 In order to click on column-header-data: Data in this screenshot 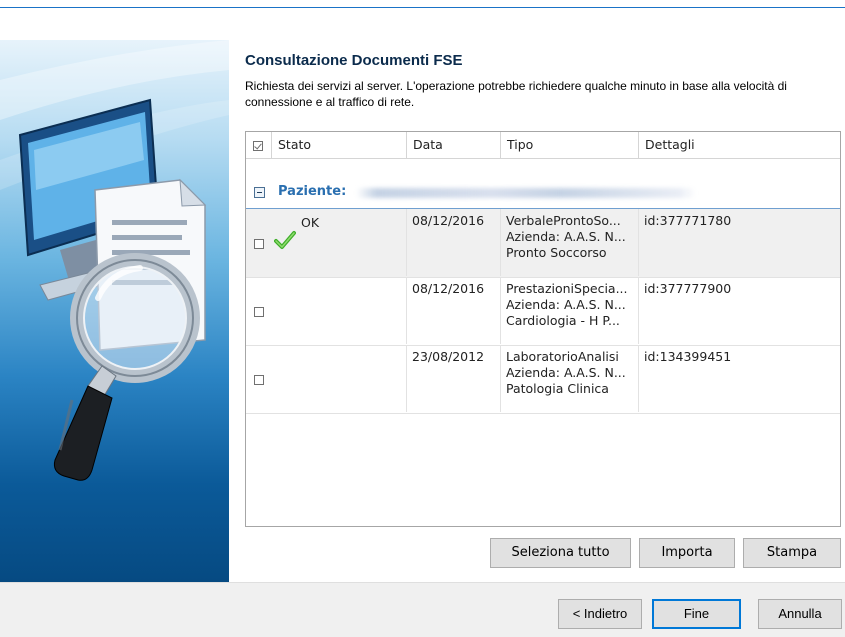, I will do `click(454, 145)`.